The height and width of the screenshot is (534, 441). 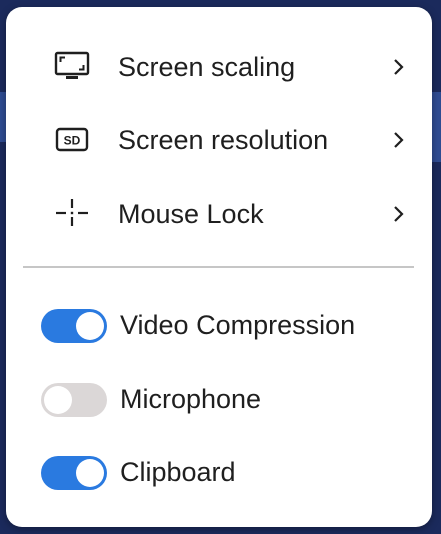 I want to click on toggle-row-video-compression: Video Compression, so click(x=219, y=326).